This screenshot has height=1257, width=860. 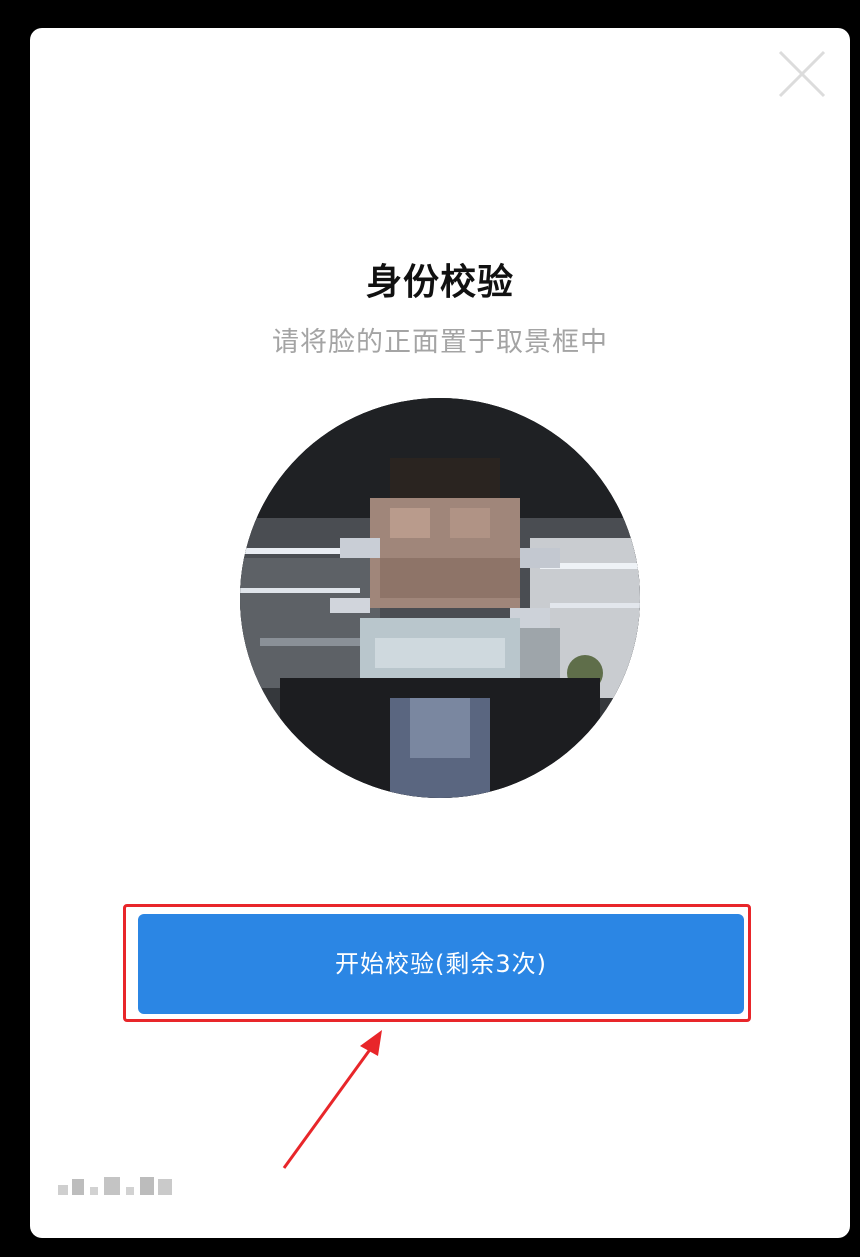 I want to click on close-icon, so click(x=802, y=74).